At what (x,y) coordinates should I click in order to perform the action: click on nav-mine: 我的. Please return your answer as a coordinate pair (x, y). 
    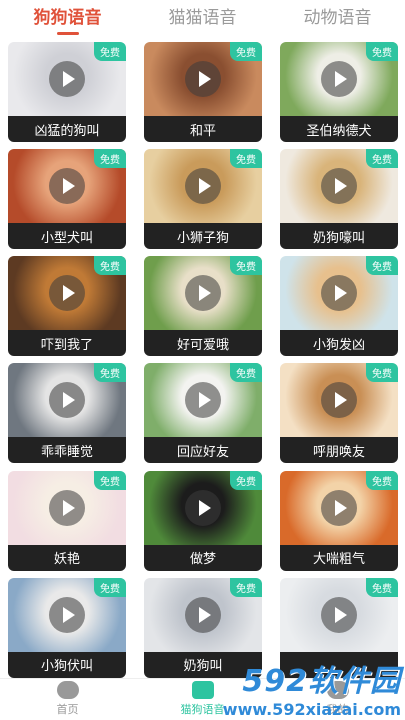
    Looking at the image, I should click on (337, 699).